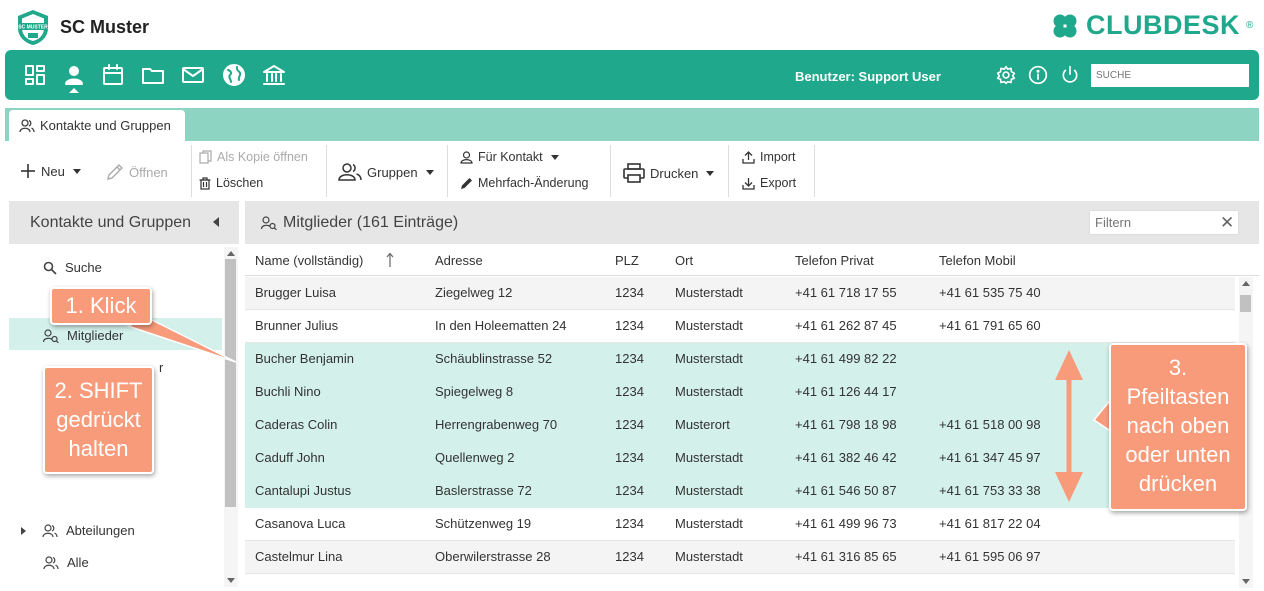 This screenshot has width=1264, height=591. What do you see at coordinates (153, 75) in the screenshot?
I see `folder-icon` at bounding box center [153, 75].